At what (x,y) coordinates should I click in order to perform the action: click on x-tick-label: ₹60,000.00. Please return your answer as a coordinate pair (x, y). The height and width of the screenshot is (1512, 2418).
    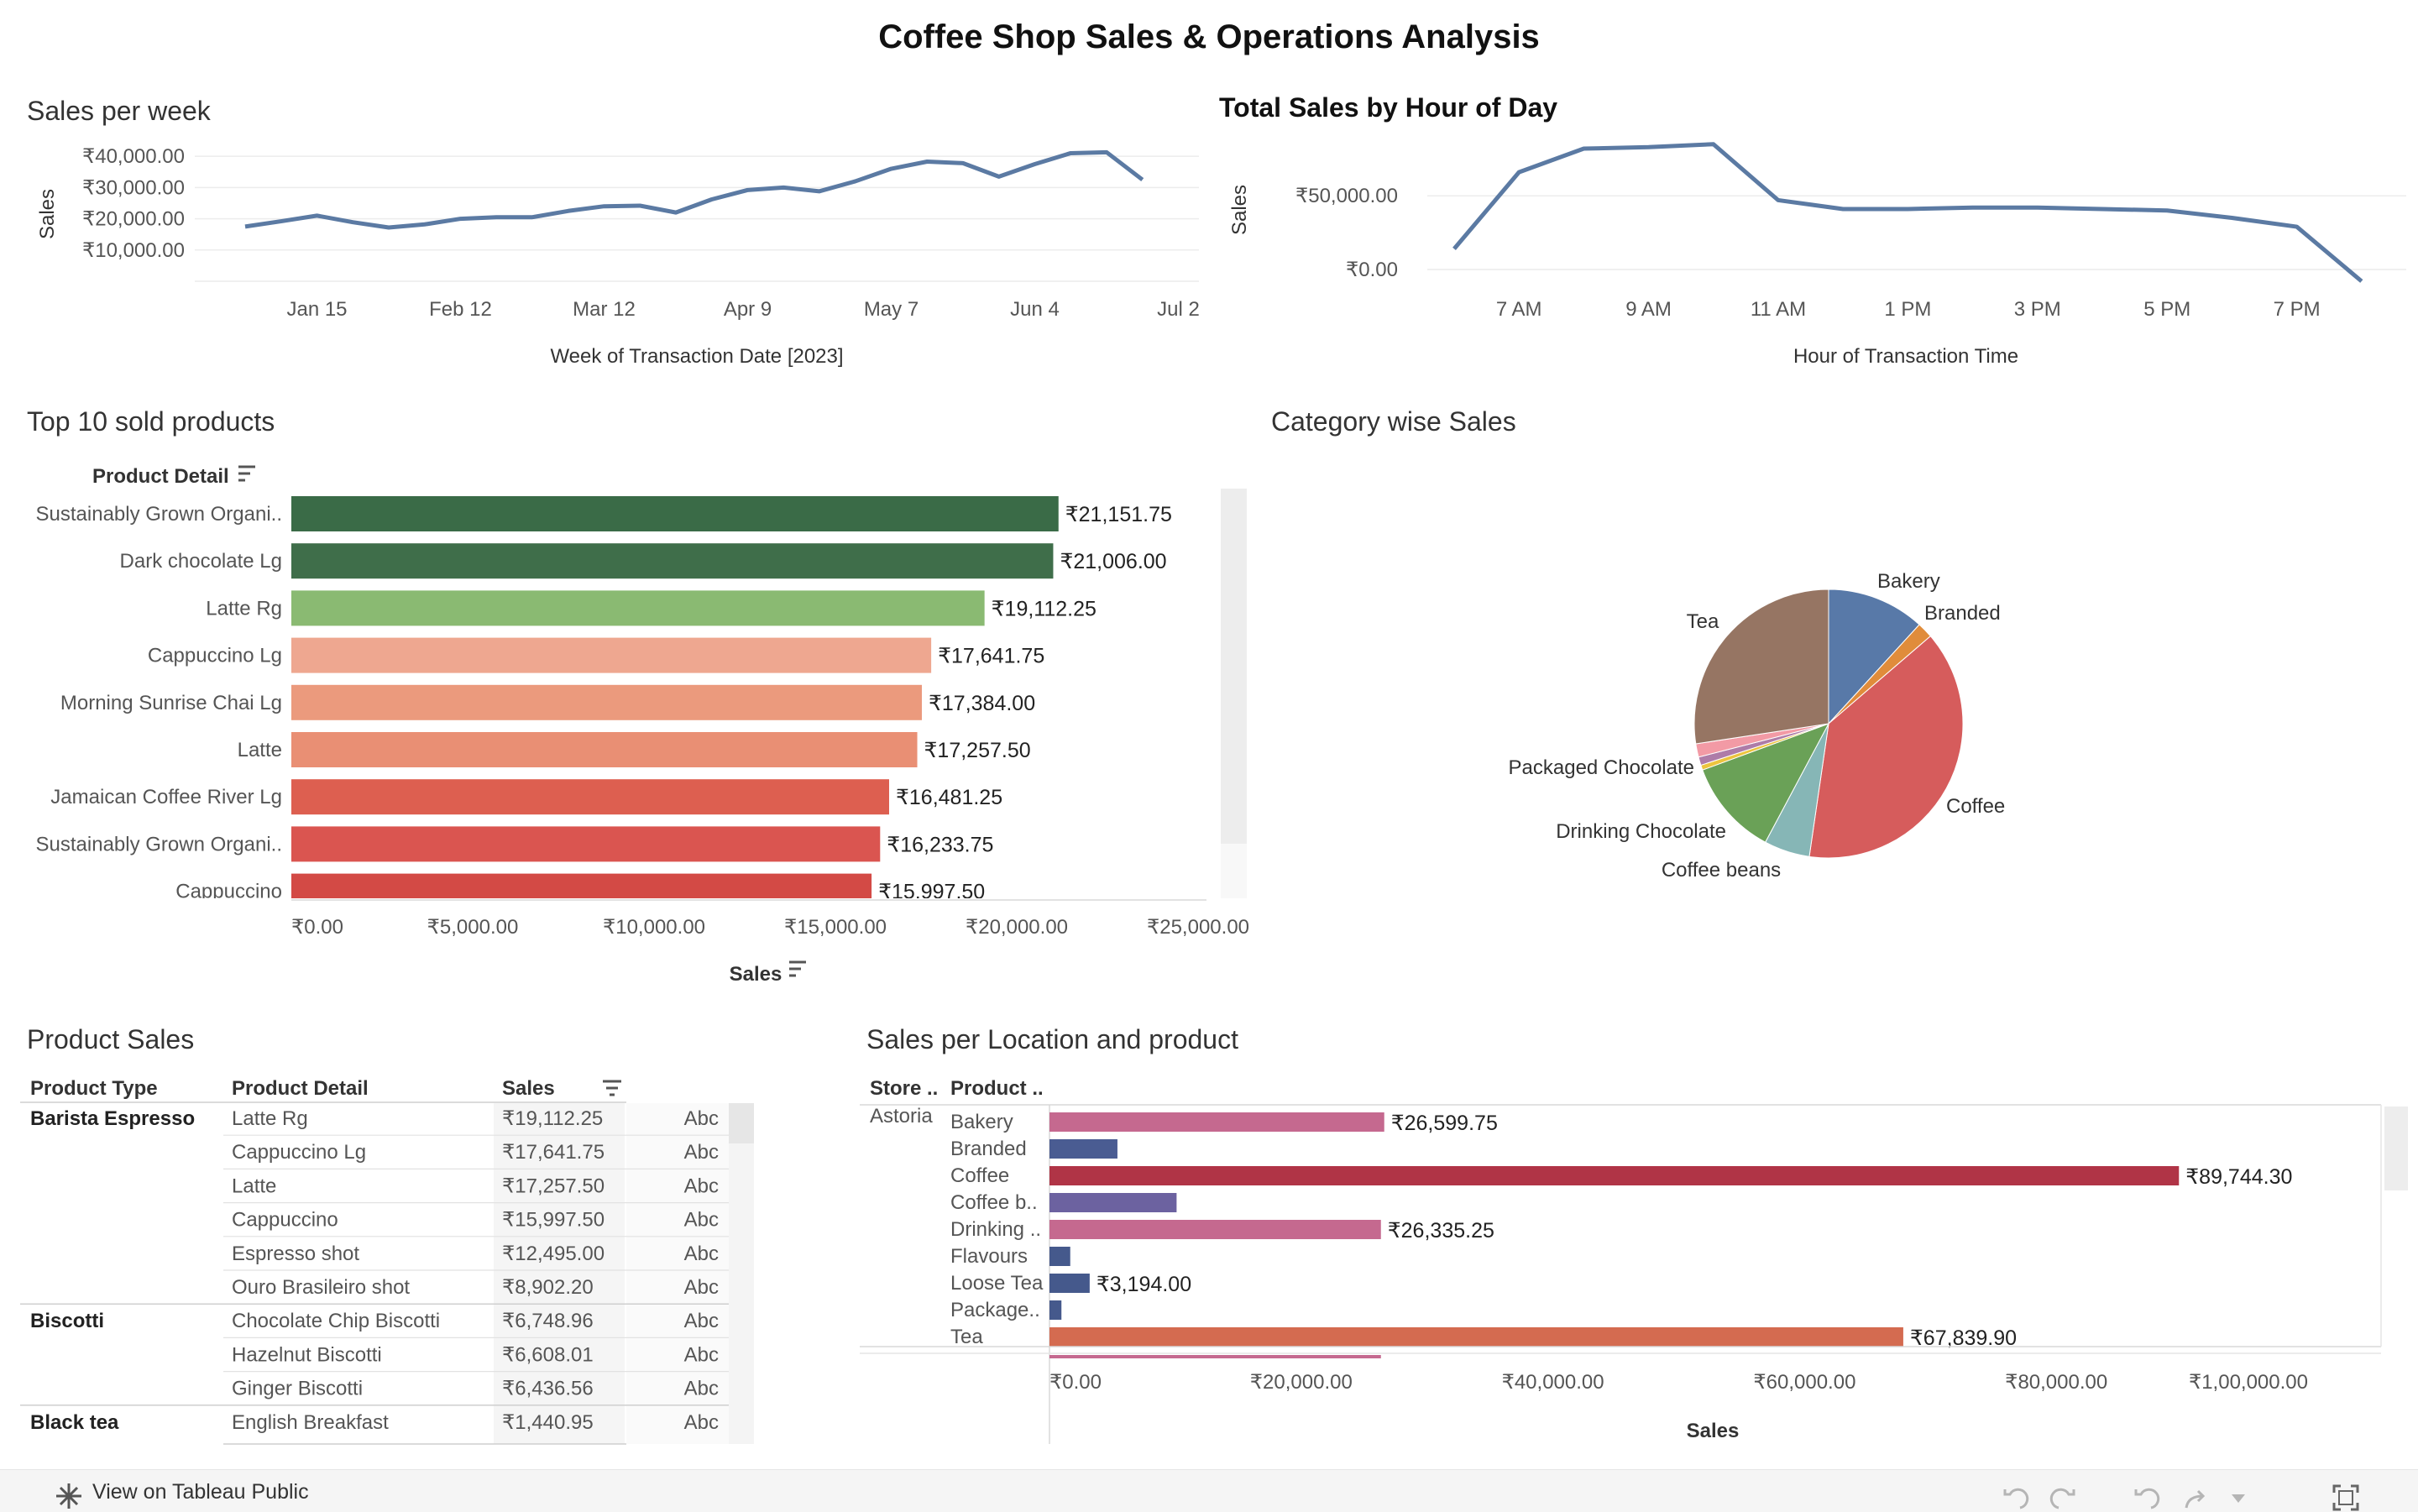
    Looking at the image, I should click on (1804, 1382).